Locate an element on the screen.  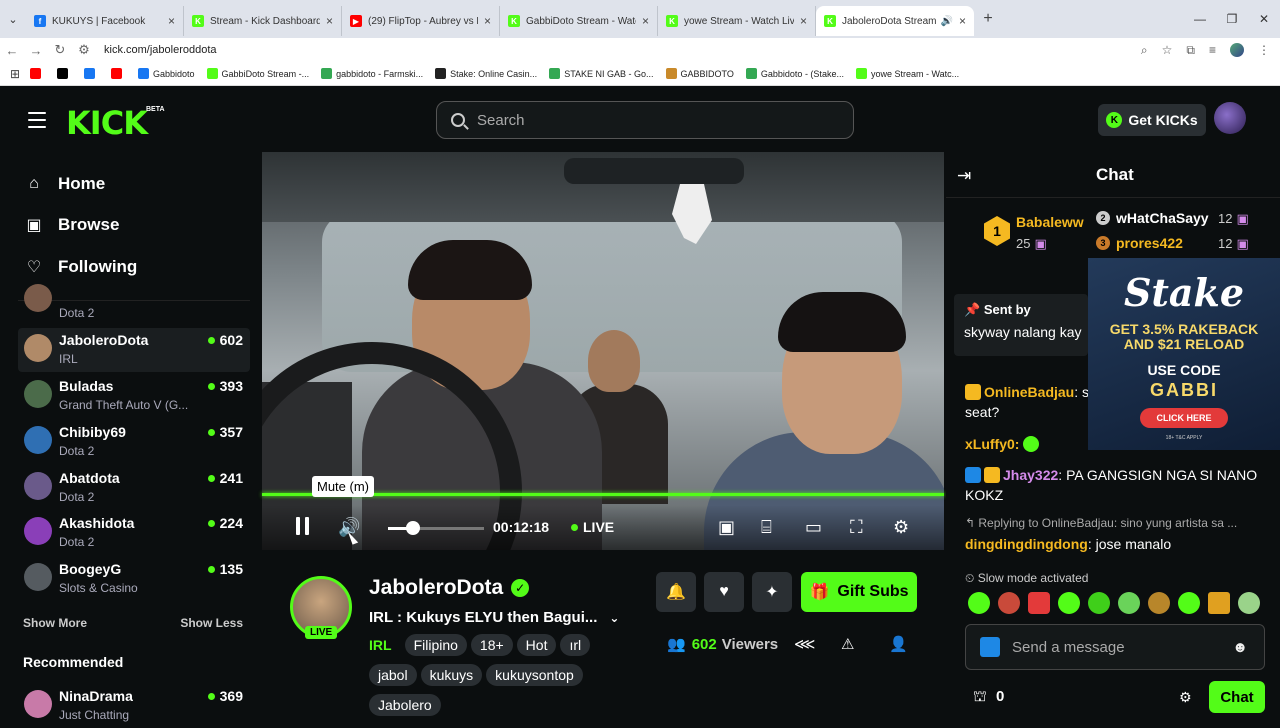
gifter-1-name: Babaleww is located at coordinates (1050, 222).